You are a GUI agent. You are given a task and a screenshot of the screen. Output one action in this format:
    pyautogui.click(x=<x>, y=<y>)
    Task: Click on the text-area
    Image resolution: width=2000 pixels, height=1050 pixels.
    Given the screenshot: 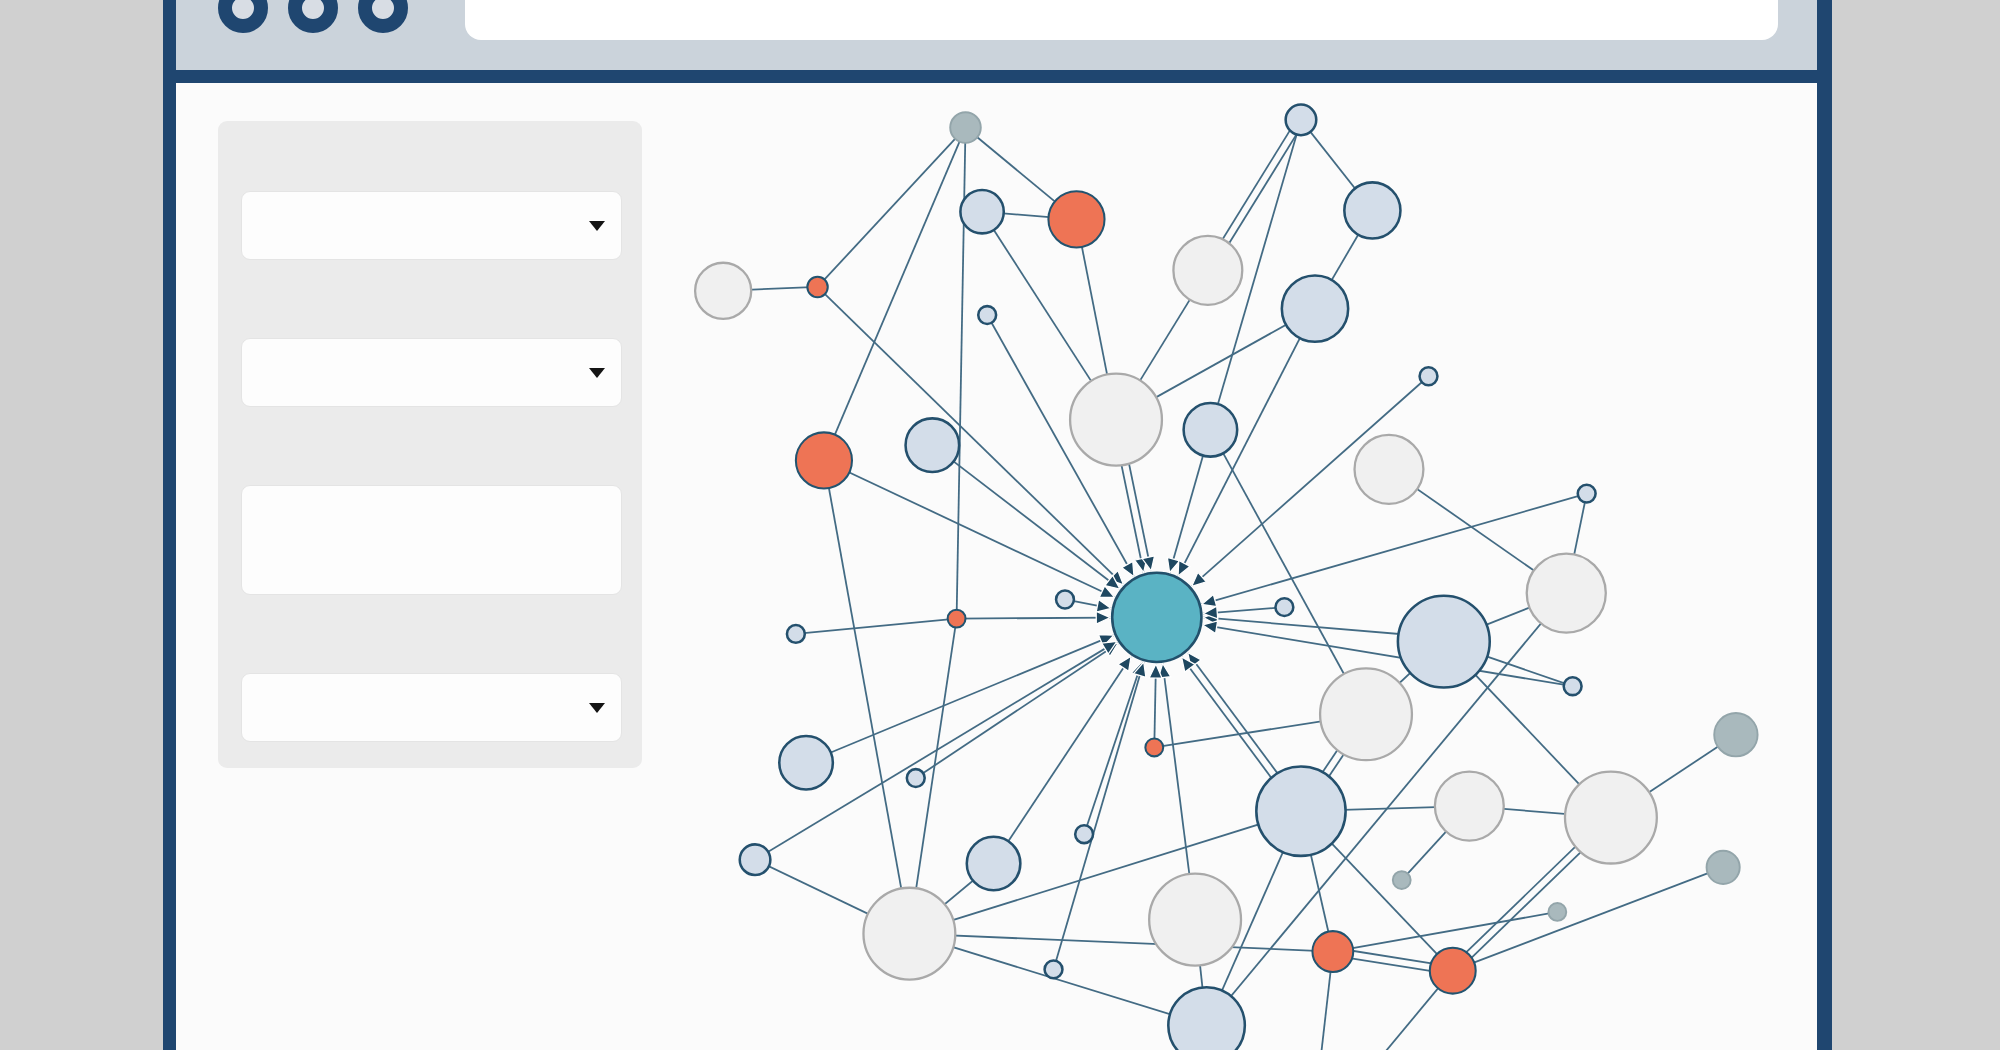 What is the action you would take?
    pyautogui.click(x=431, y=540)
    